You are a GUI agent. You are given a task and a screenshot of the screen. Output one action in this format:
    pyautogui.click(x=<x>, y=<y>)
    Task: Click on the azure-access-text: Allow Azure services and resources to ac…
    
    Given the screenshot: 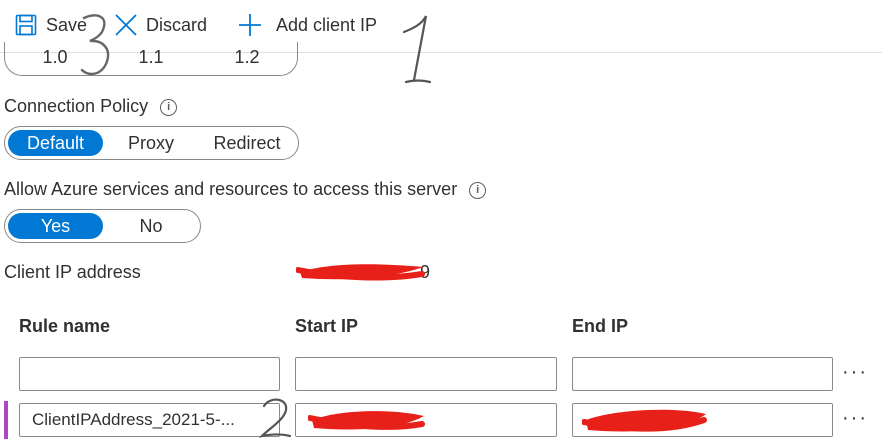 What is the action you would take?
    pyautogui.click(x=231, y=189)
    